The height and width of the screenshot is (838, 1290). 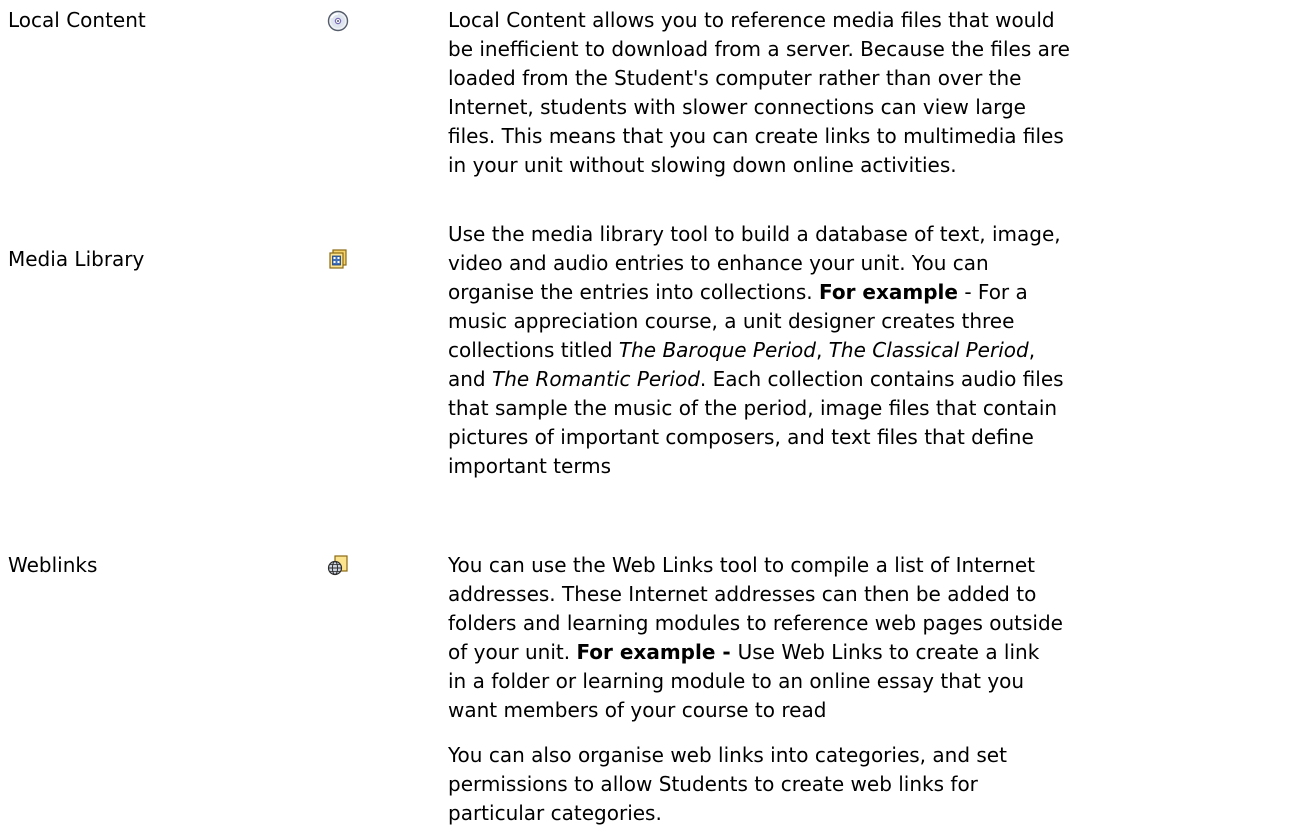 What do you see at coordinates (338, 259) in the screenshot?
I see `media-library-icon` at bounding box center [338, 259].